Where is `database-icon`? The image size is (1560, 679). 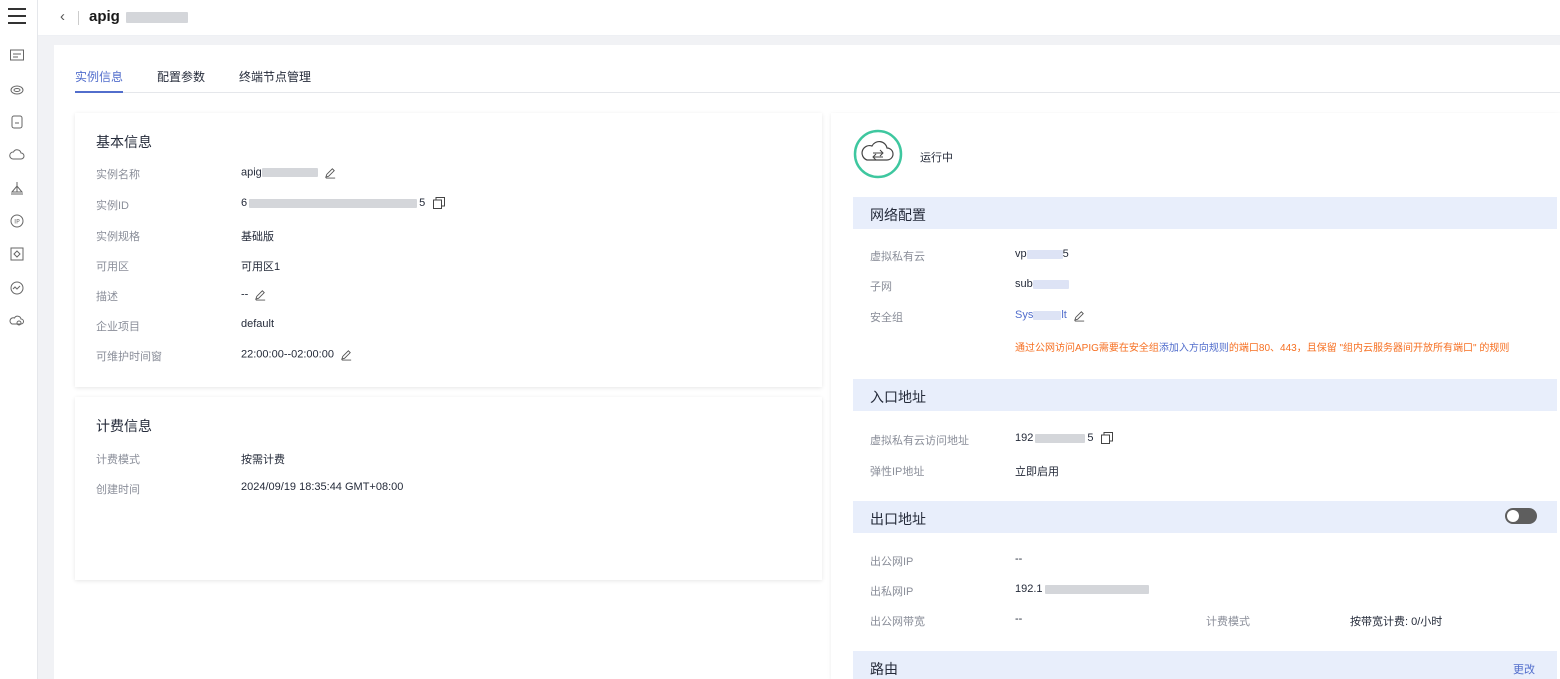
database-icon is located at coordinates (17, 122).